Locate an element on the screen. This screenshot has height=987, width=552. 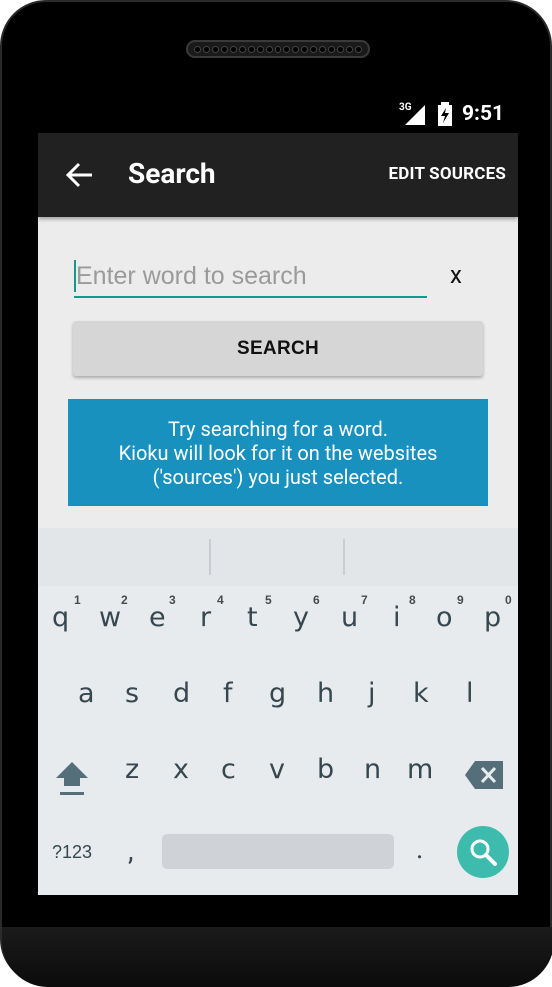
info-line: ('sources') you just selected. is located at coordinates (278, 477).